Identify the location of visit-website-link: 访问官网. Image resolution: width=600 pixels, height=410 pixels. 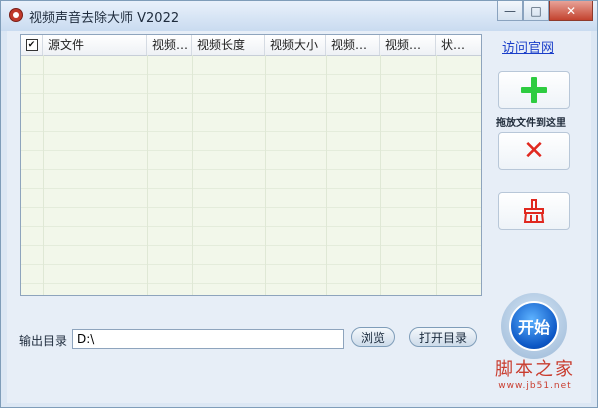
(528, 46).